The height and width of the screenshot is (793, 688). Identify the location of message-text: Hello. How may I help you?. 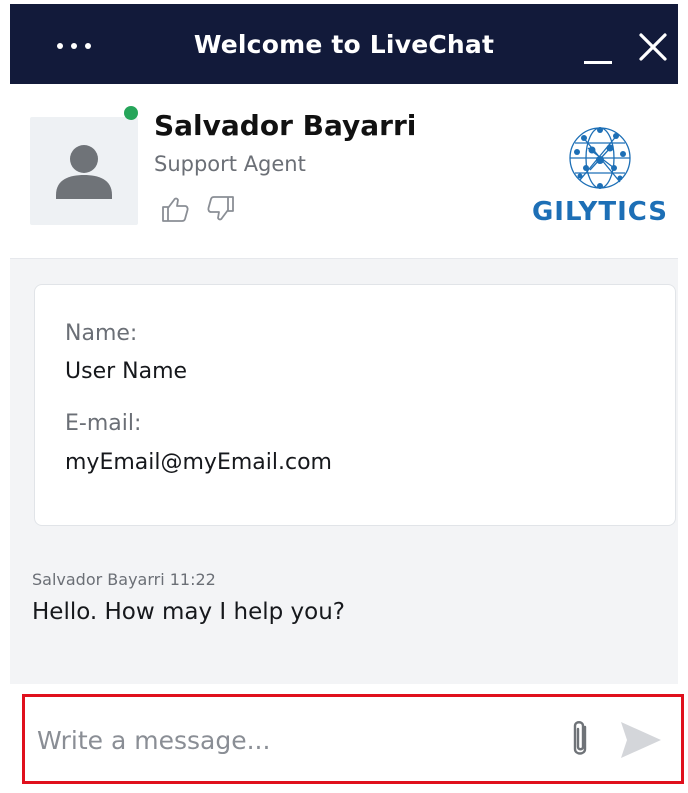
(189, 612).